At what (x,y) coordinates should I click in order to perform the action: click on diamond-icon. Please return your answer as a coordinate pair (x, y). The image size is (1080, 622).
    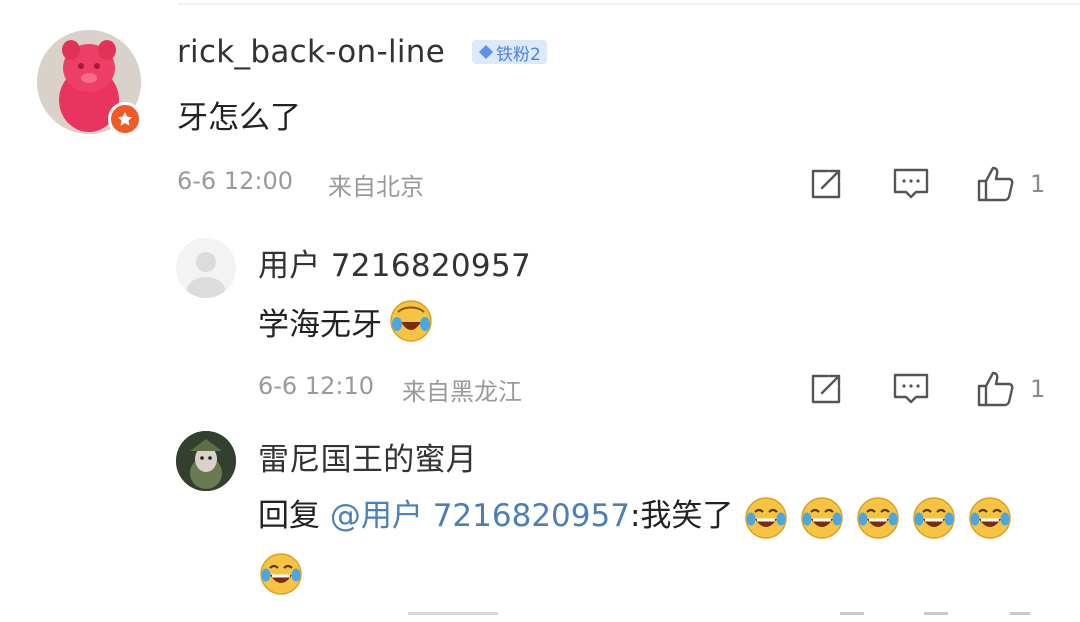
    Looking at the image, I should click on (486, 52).